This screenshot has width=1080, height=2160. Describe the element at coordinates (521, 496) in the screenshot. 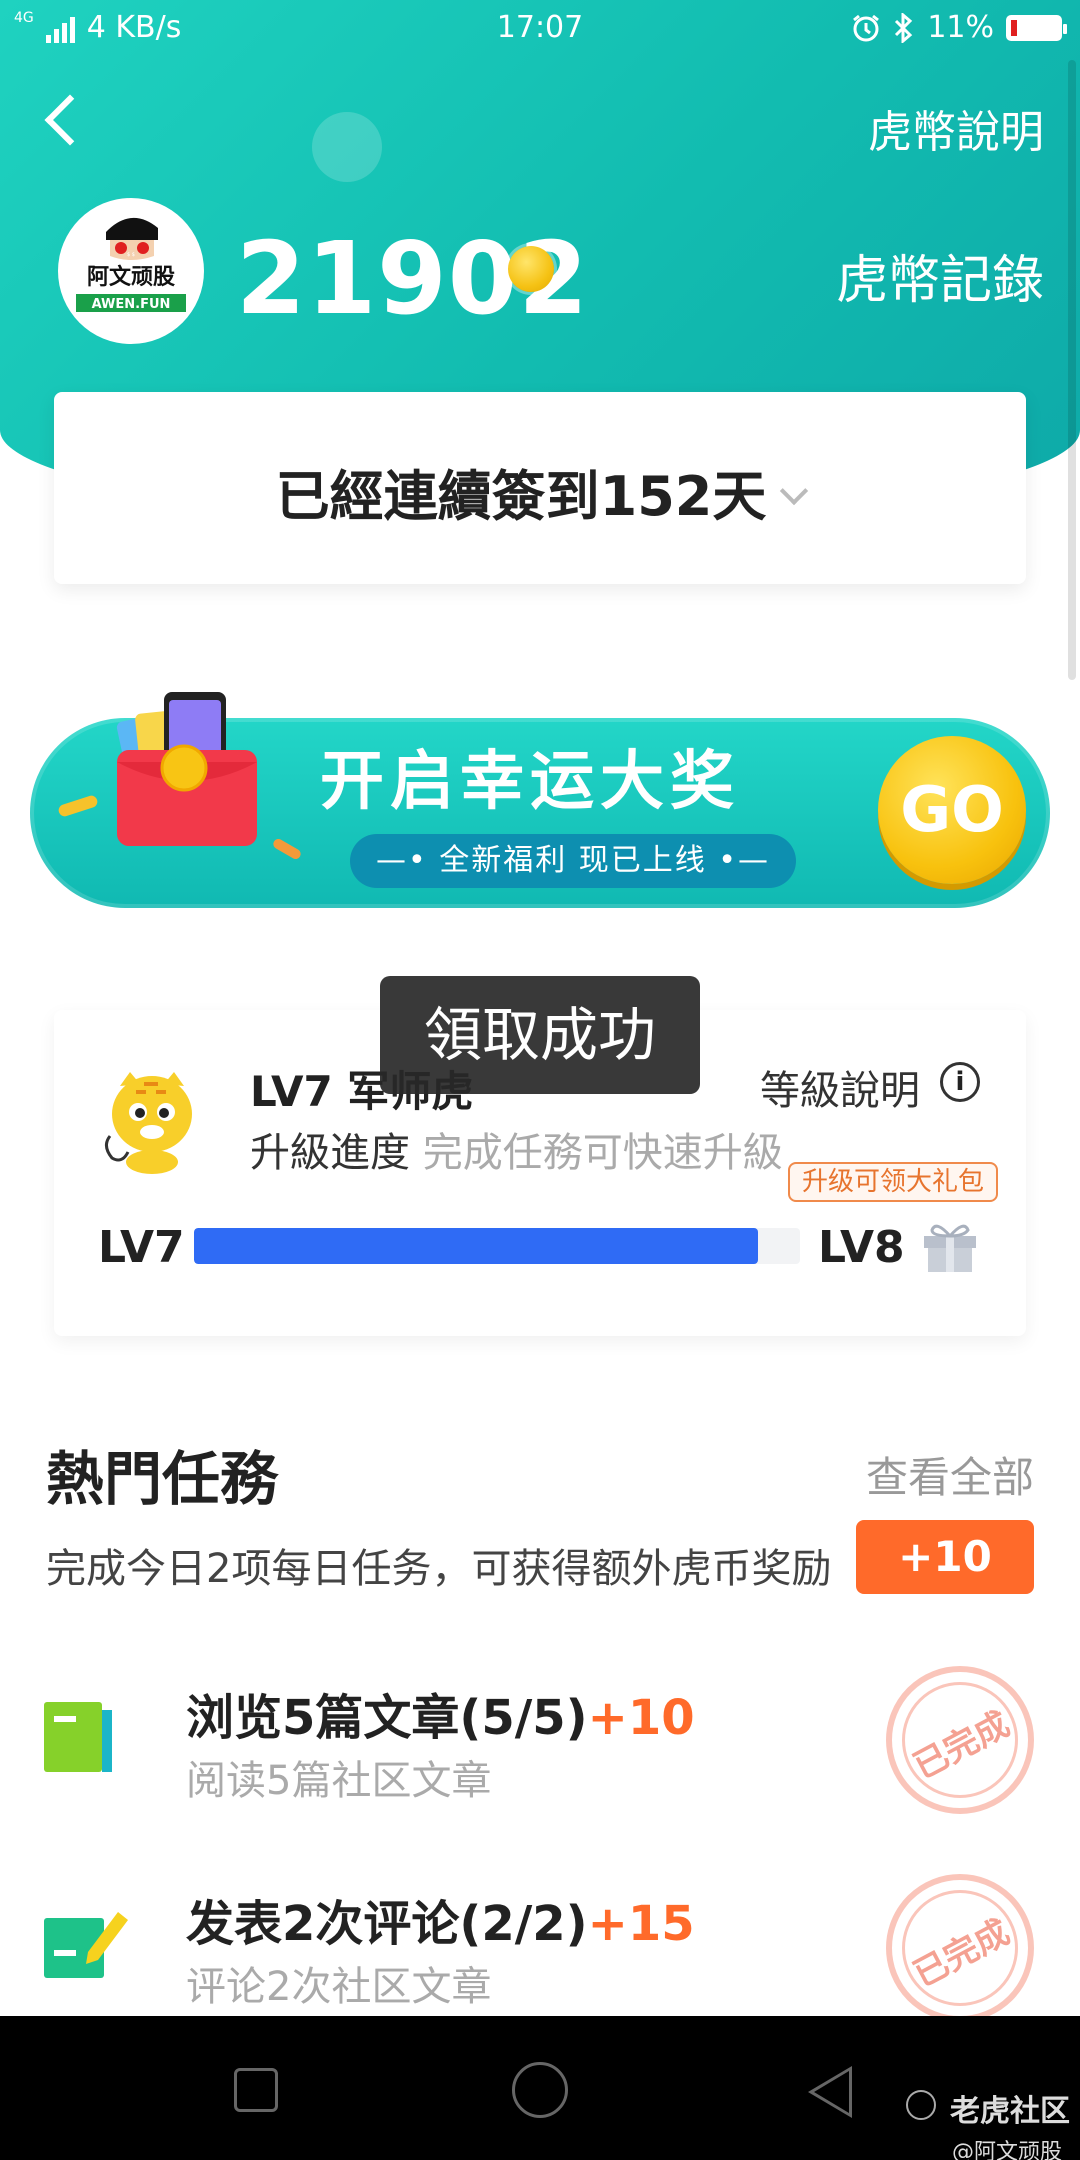

I see `checkin-streak-text: 已經連續簽到152天` at that location.